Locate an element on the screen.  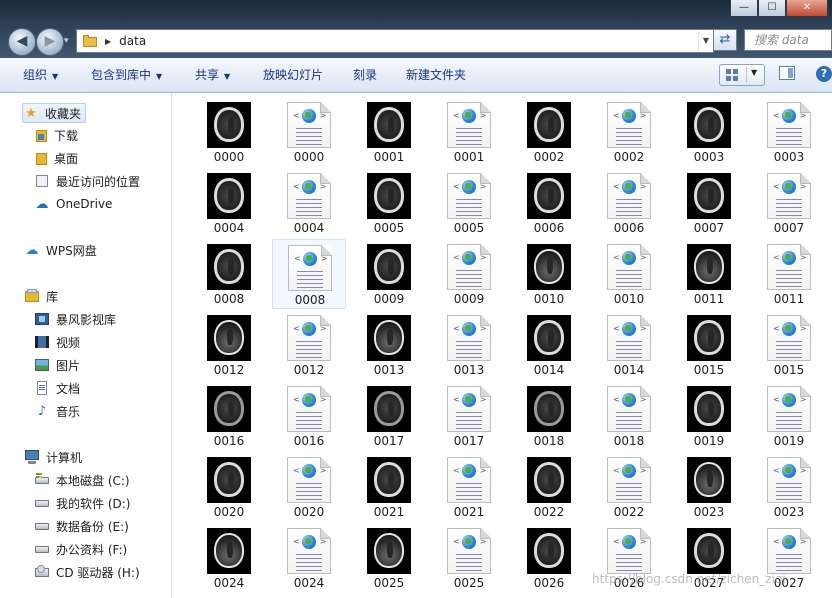
nav-drive-e: 数据备份 (E:) is located at coordinates (81, 526).